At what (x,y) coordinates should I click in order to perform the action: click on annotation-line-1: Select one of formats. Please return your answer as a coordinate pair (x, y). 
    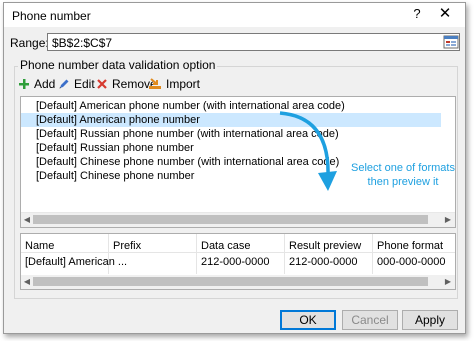
    Looking at the image, I should click on (403, 168).